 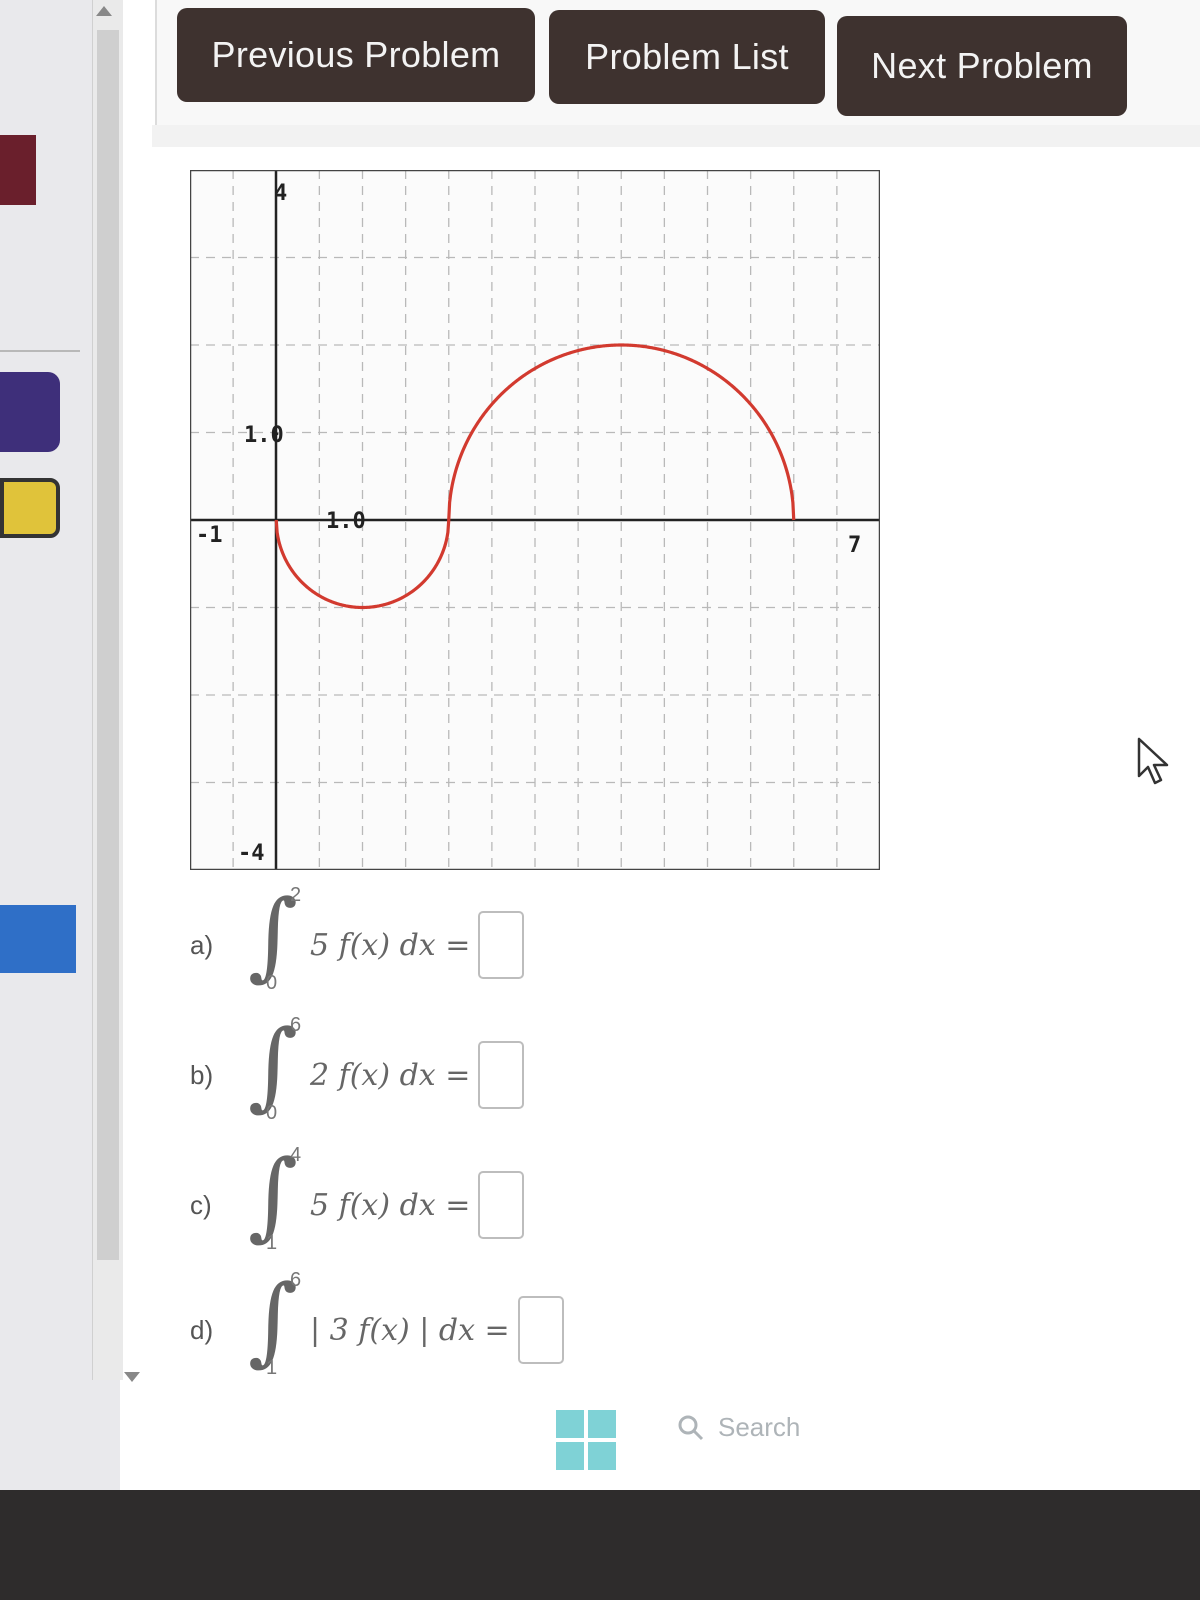 What do you see at coordinates (280, 193) in the screenshot?
I see `y-max-label: 4` at bounding box center [280, 193].